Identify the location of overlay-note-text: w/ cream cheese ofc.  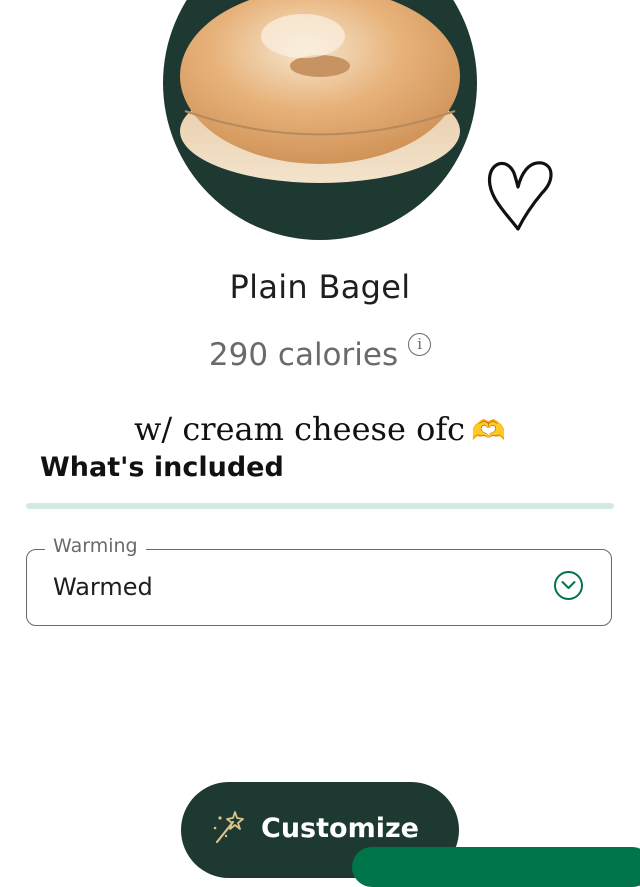
(300, 429).